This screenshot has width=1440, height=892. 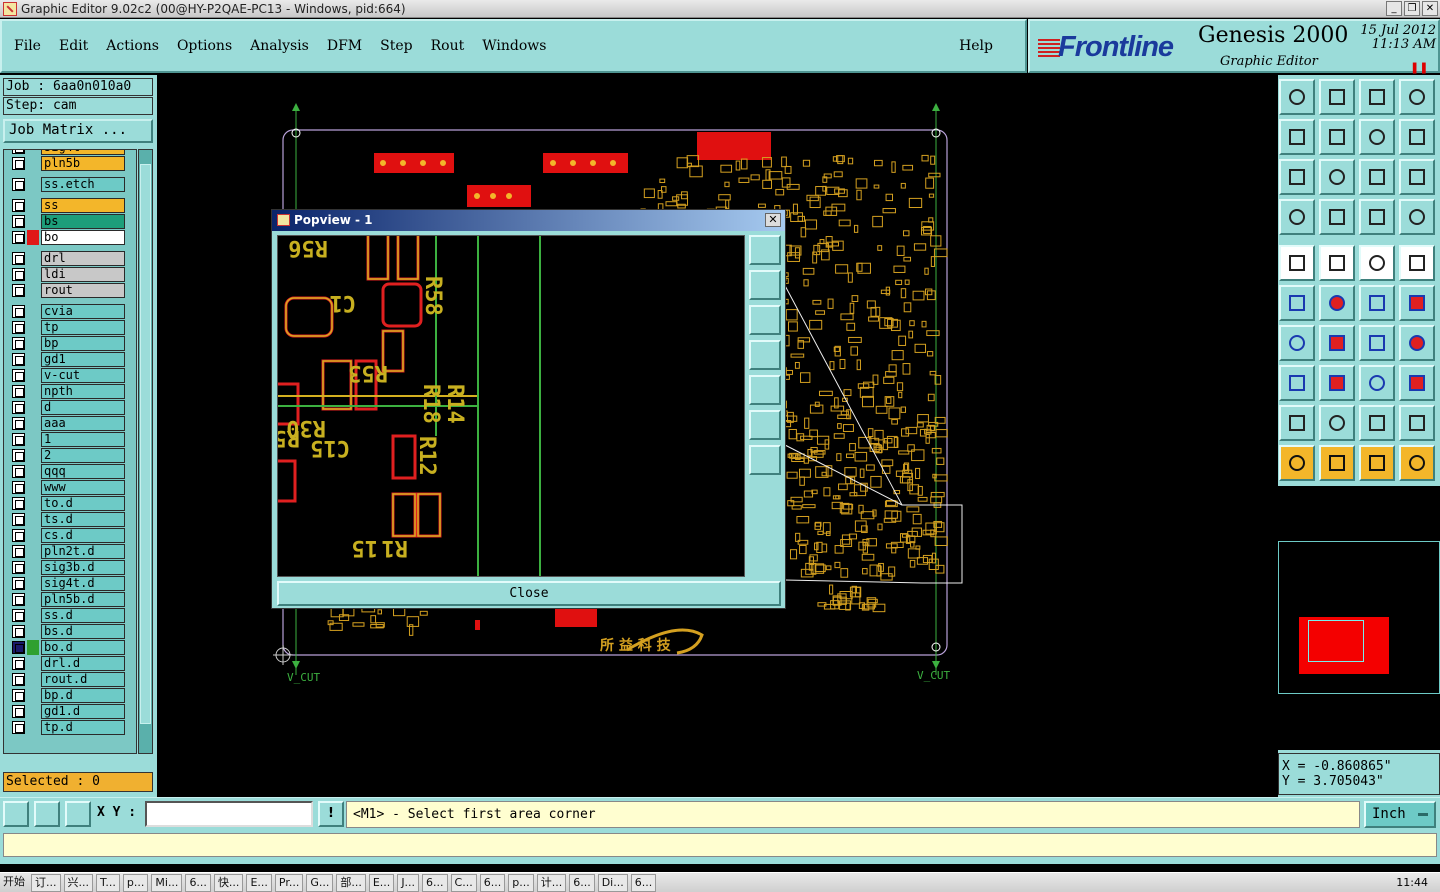 What do you see at coordinates (528, 220) in the screenshot?
I see `popview-titlebar: Popview - 1 ✕` at bounding box center [528, 220].